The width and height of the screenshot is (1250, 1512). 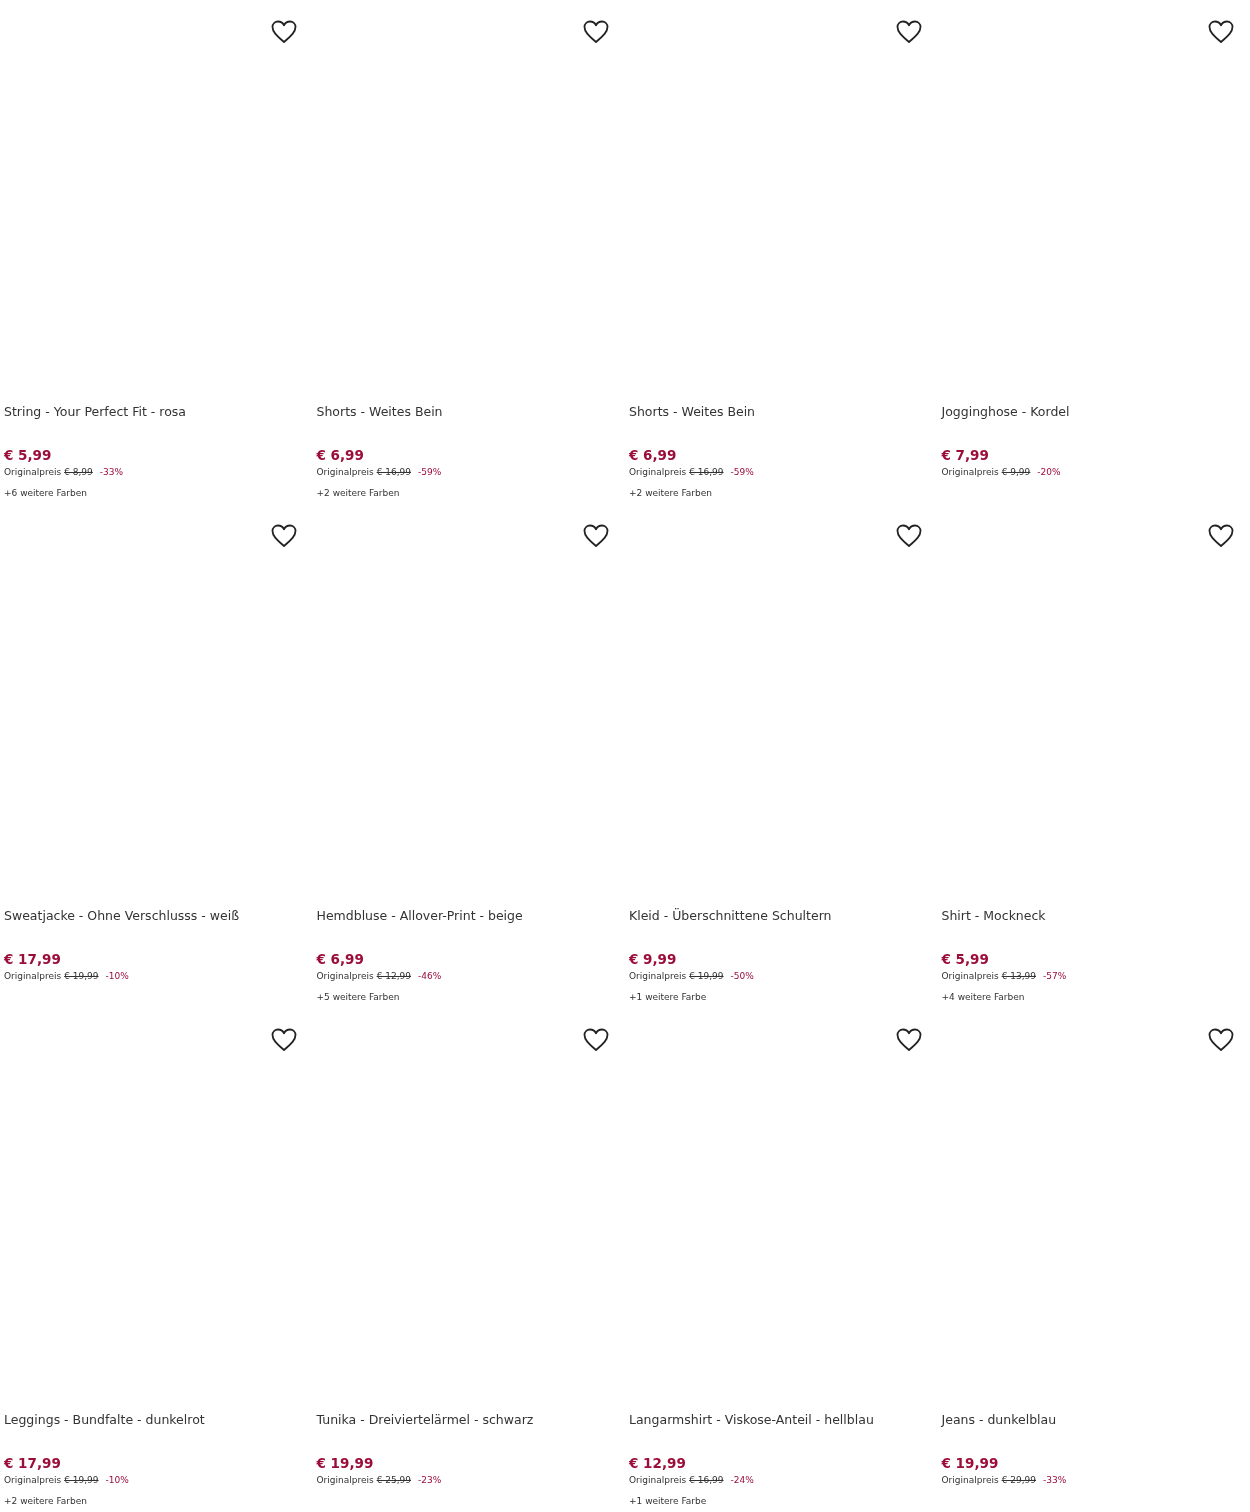 What do you see at coordinates (358, 997) in the screenshot?
I see `more-colors: +5 weitere Farben` at bounding box center [358, 997].